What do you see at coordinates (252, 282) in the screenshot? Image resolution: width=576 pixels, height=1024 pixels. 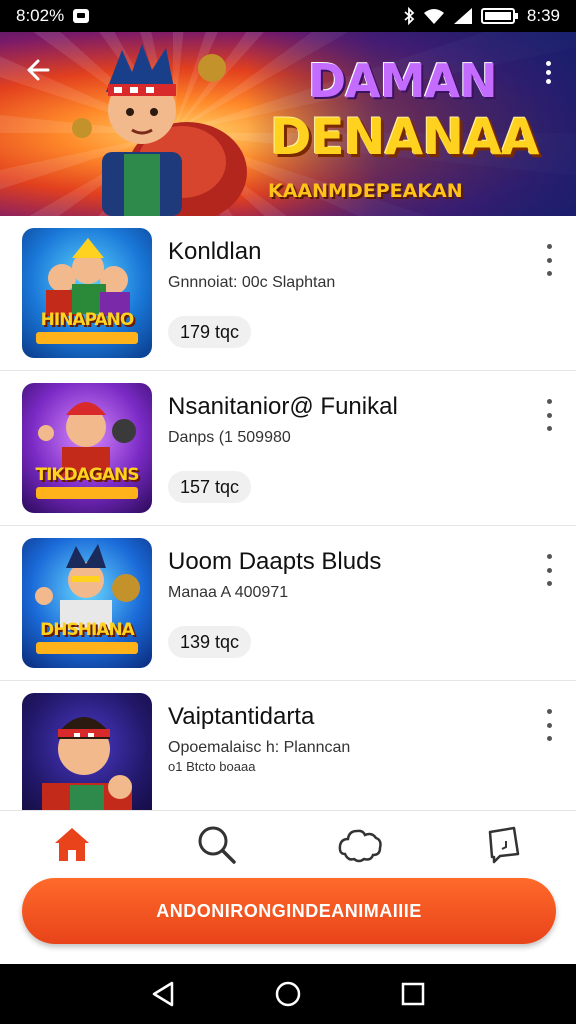 I see `game-meta: Gnnnoiat: 00c Slaphtan` at bounding box center [252, 282].